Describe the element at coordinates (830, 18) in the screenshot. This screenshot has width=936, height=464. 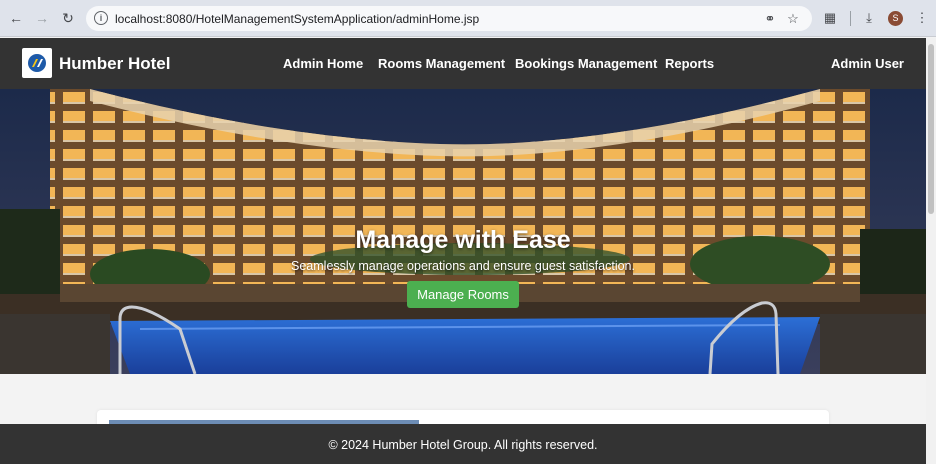
I see `extensions-icon: ▦` at that location.